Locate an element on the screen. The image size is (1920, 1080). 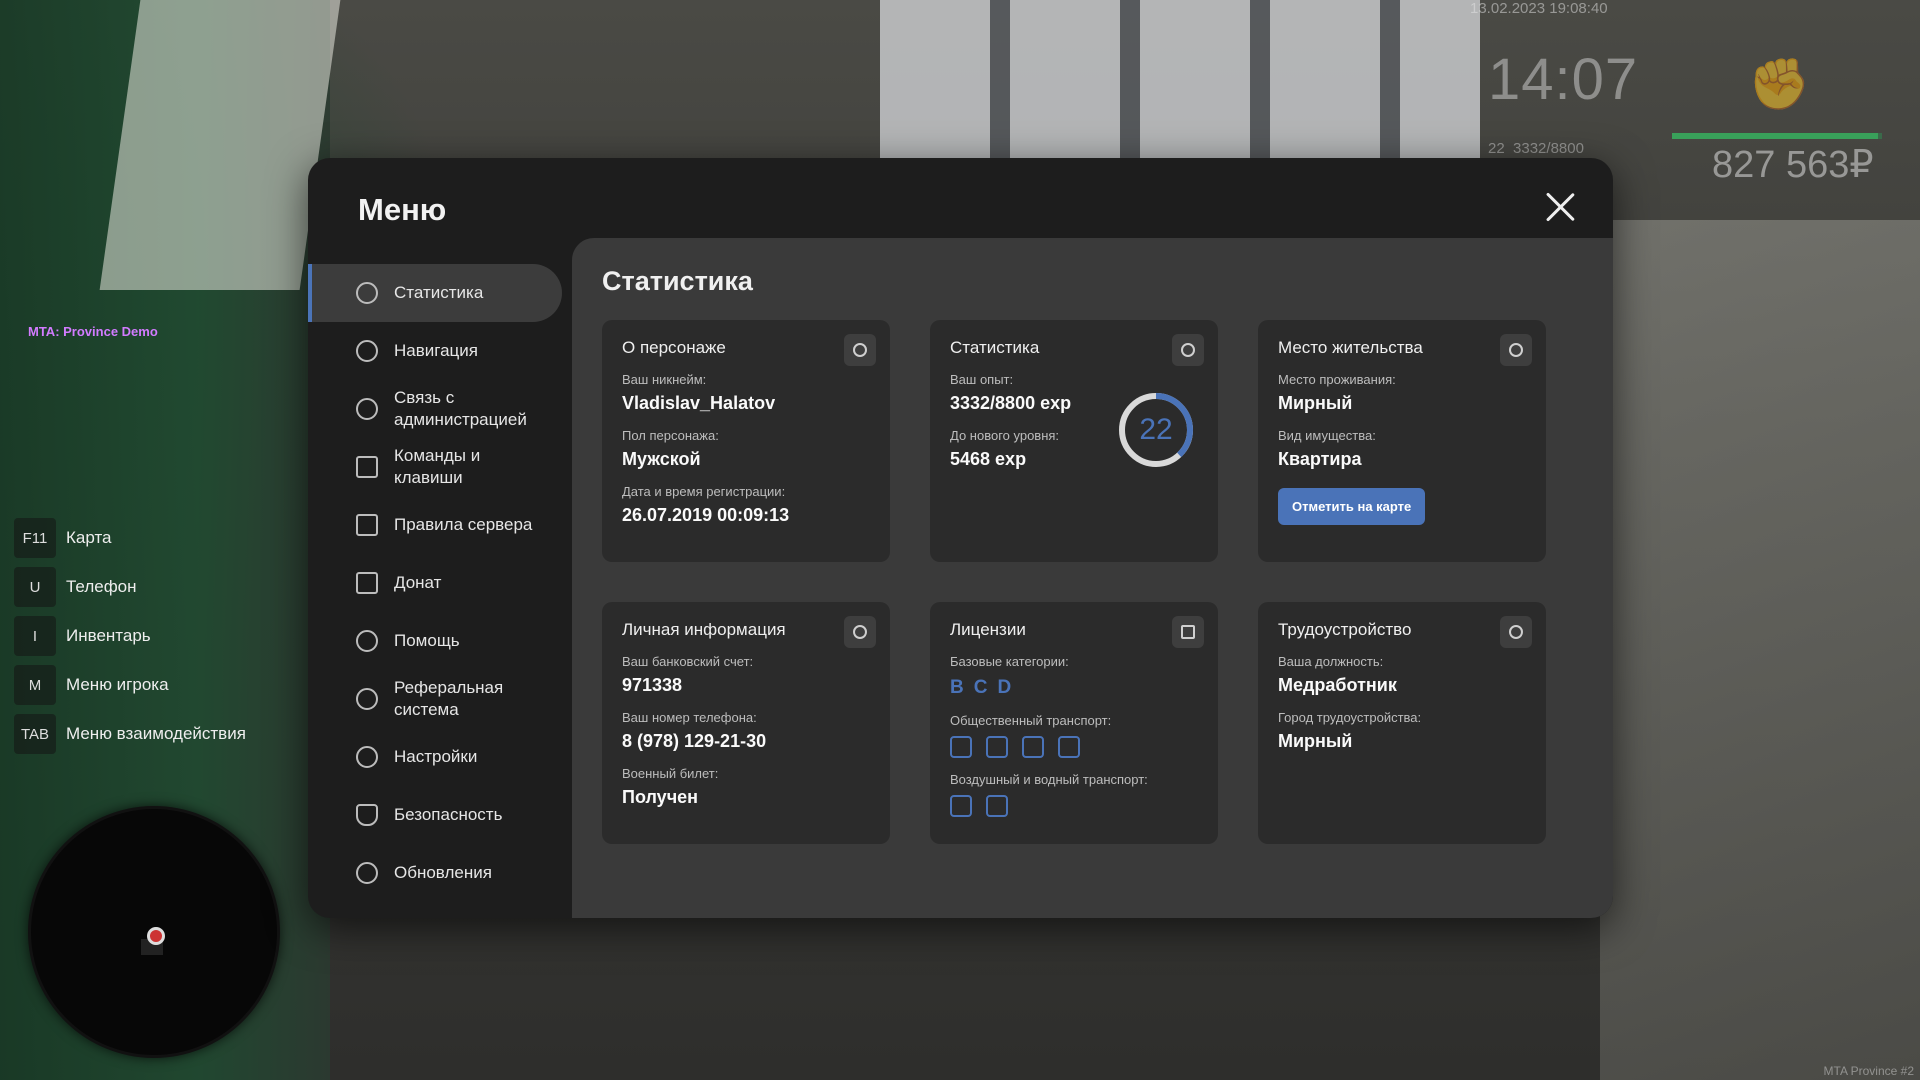
health-bar is located at coordinates (1777, 136).